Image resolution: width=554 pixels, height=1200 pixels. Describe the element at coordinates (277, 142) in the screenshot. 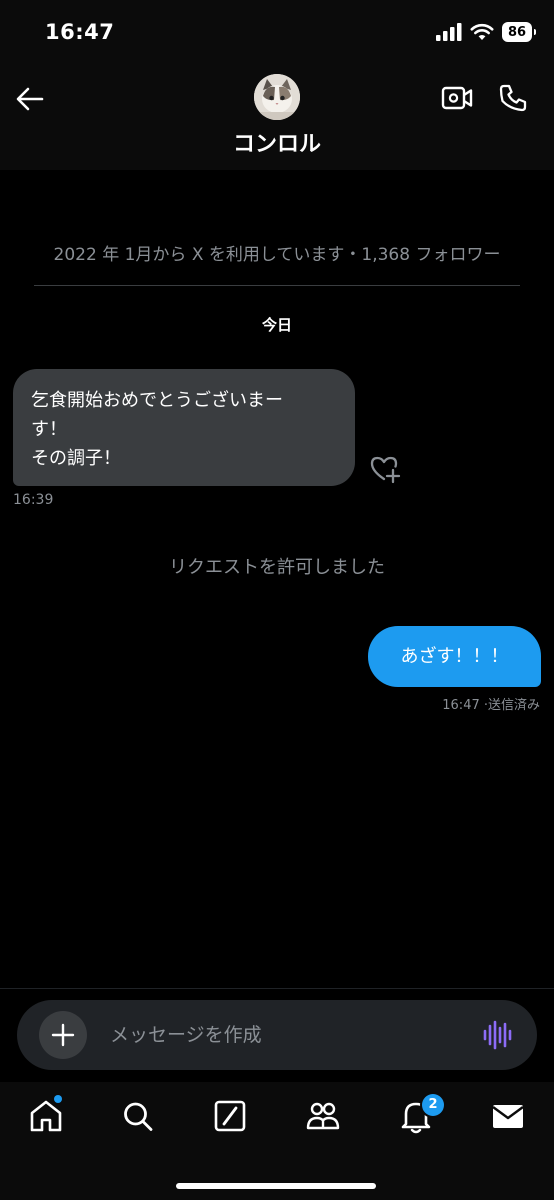

I see `conversation-title: コンロル` at that location.